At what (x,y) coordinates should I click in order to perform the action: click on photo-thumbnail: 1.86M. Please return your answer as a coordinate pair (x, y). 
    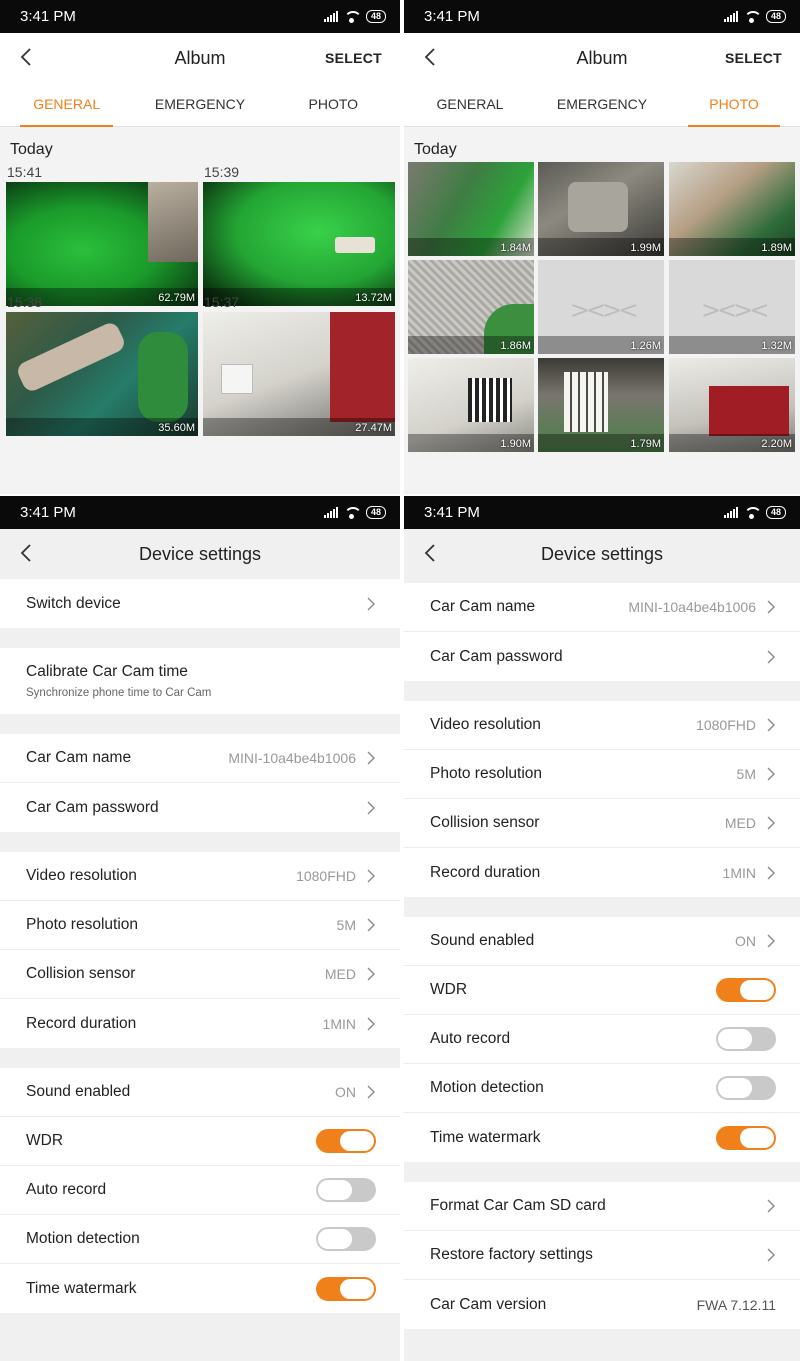
    Looking at the image, I should click on (471, 307).